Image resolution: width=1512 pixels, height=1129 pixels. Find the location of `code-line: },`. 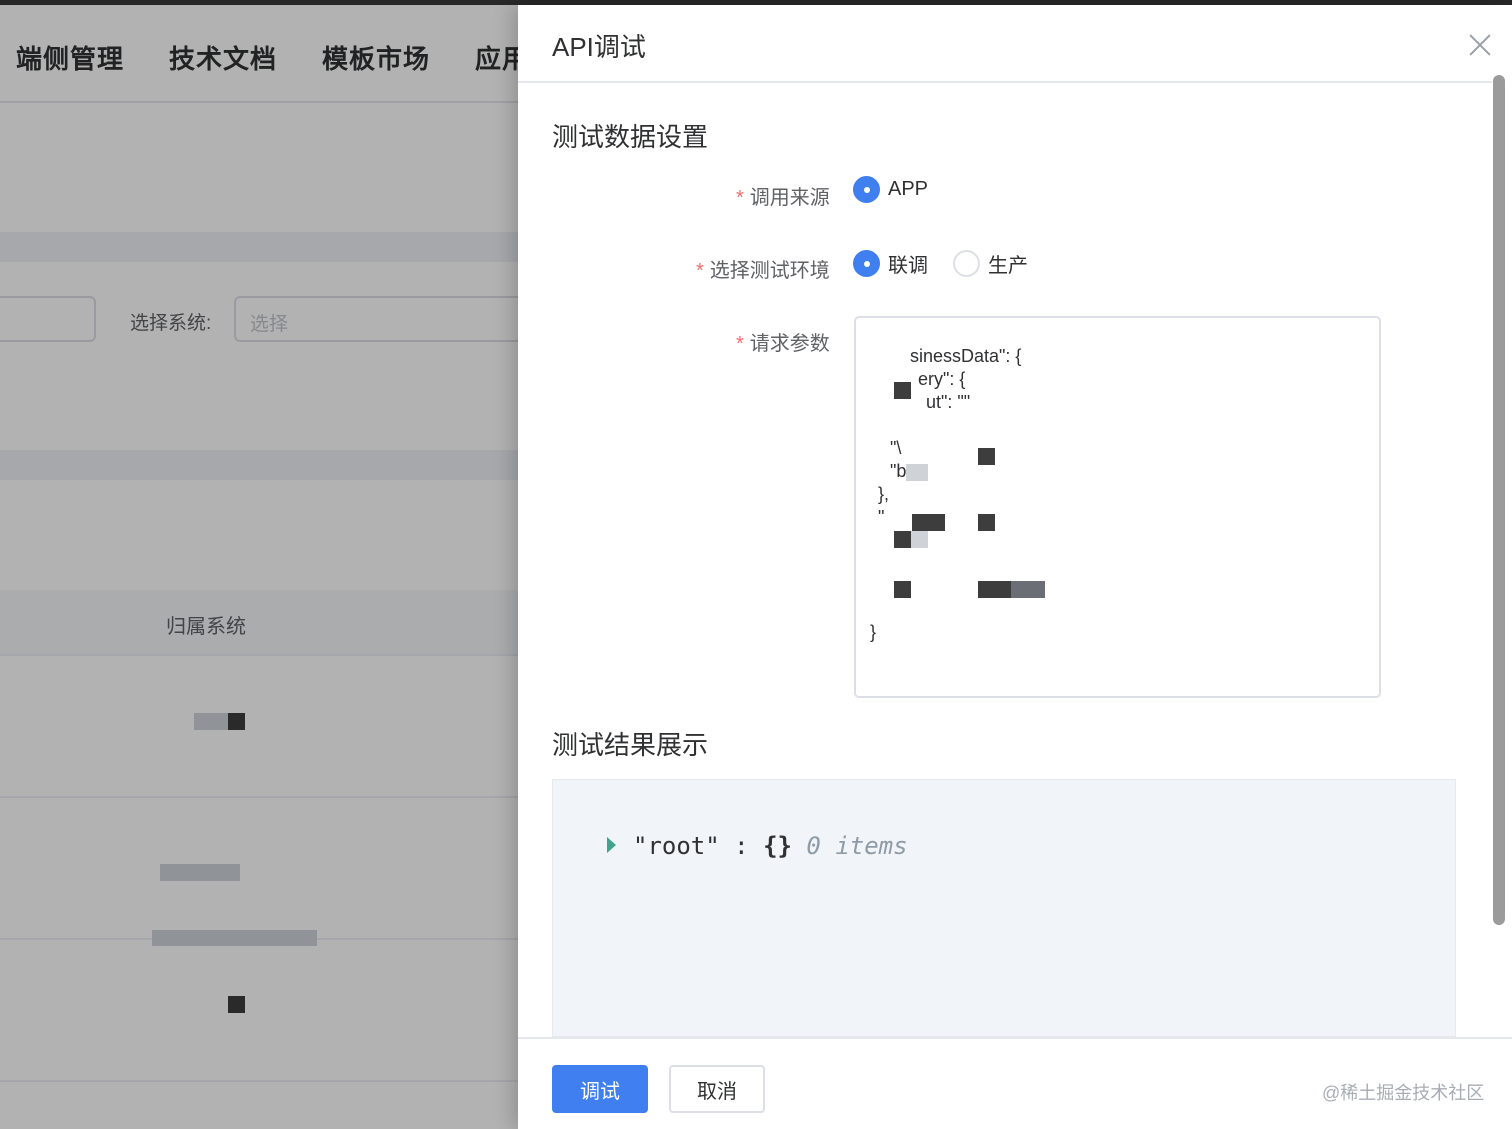

code-line: }, is located at coordinates (884, 494).